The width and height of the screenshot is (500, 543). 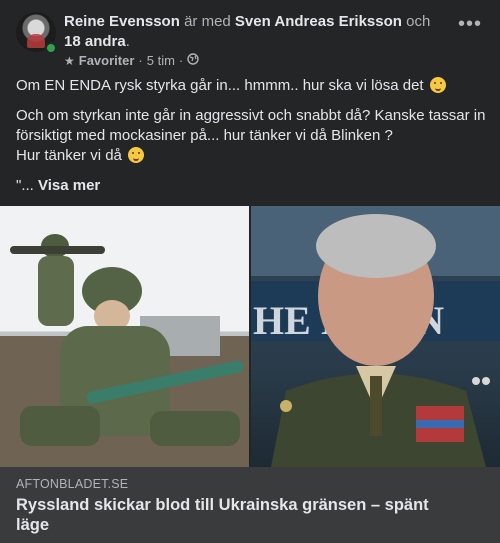 I want to click on audience-label: Favoriter, so click(x=106, y=60).